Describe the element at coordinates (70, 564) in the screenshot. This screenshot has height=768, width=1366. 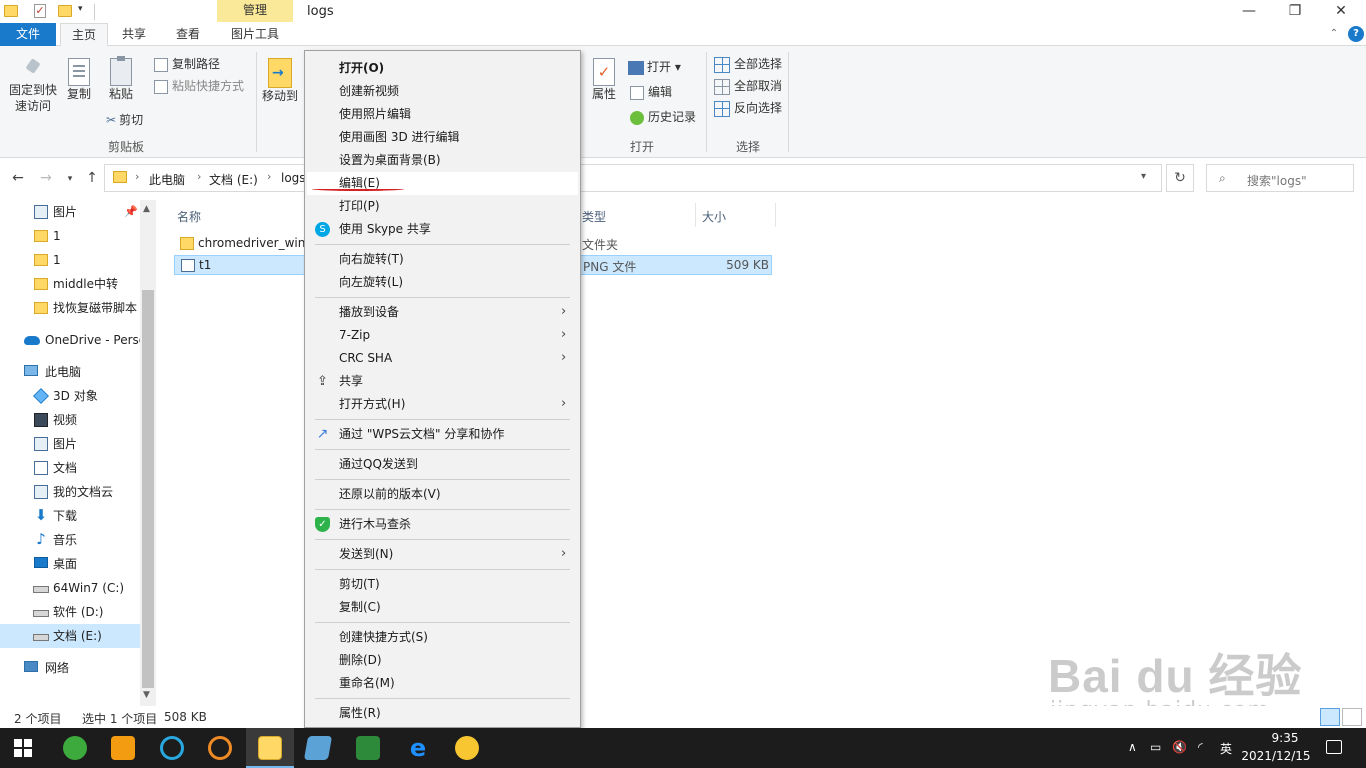
I see `nav-item-desktop: 桌面` at that location.